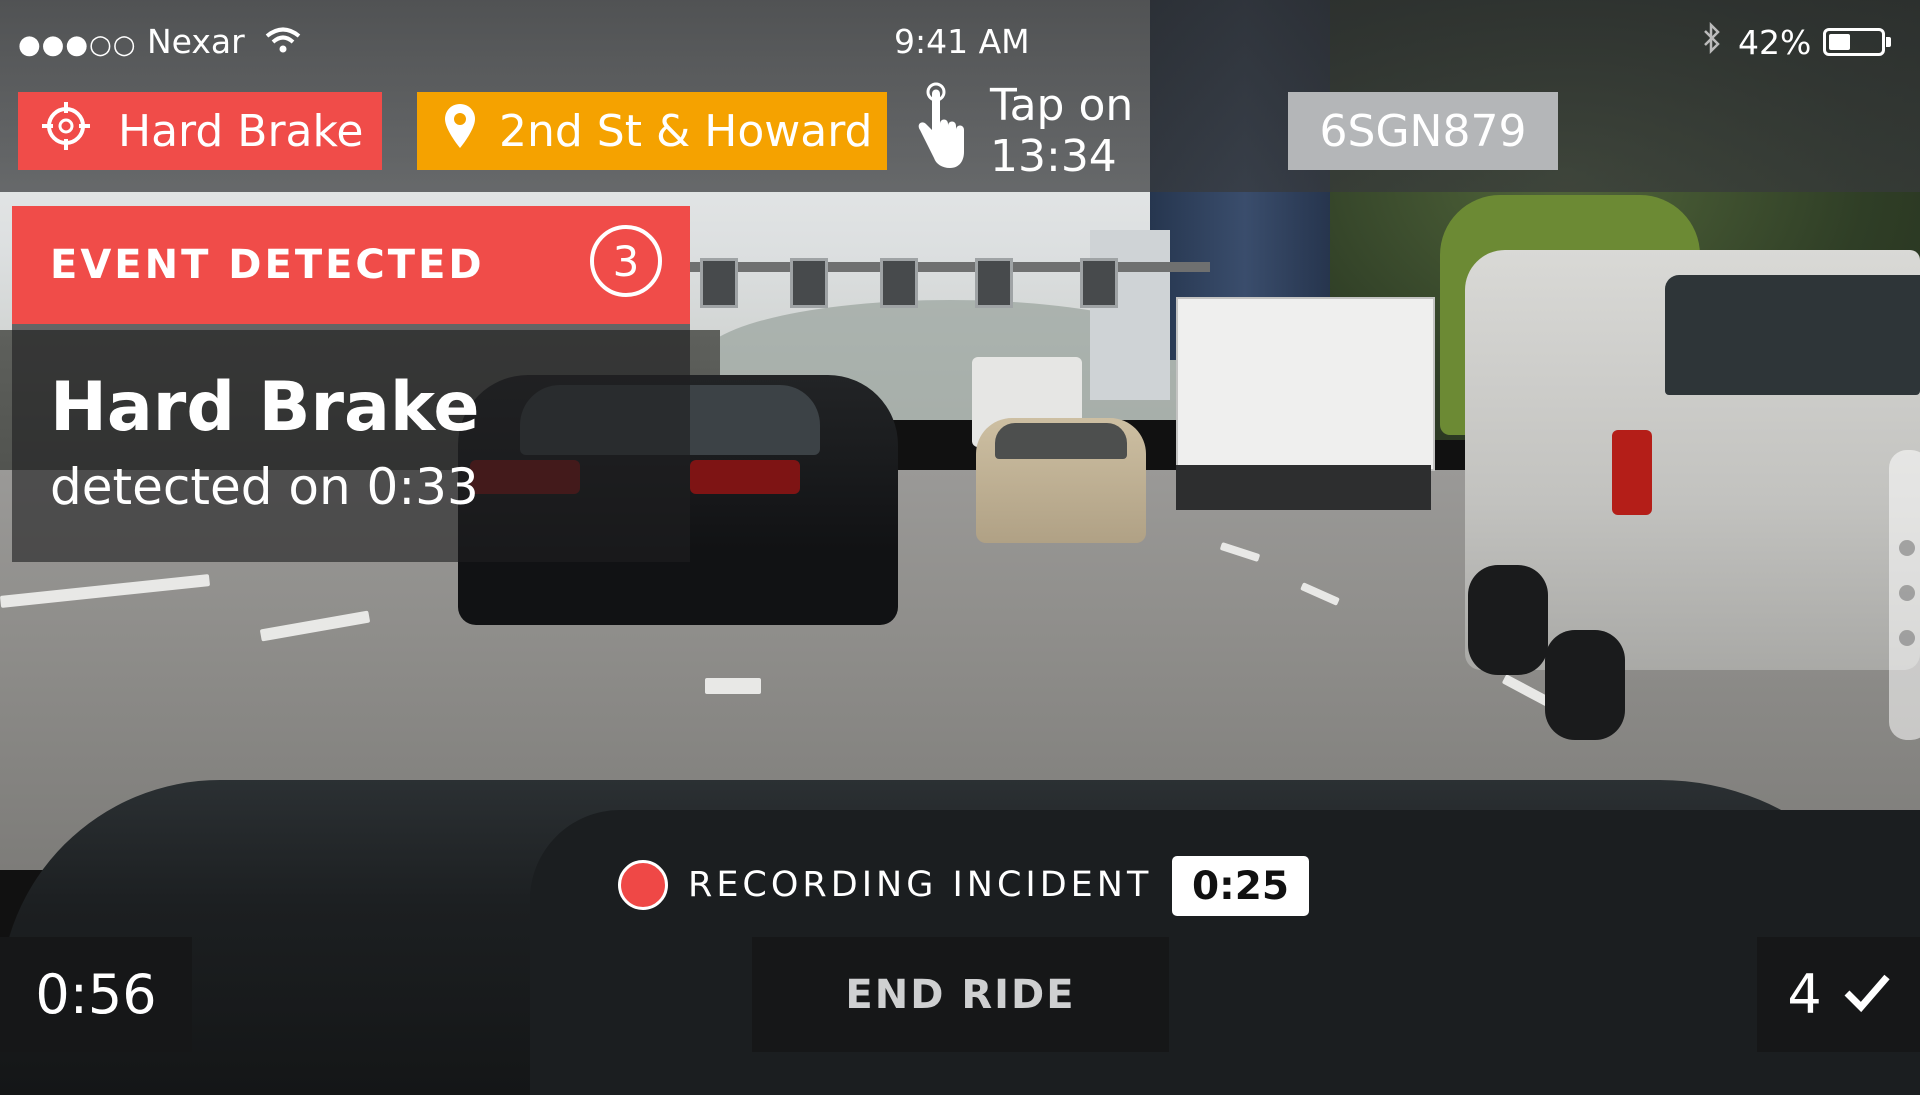 The height and width of the screenshot is (1095, 1920). I want to click on license-plate-chip: 6SGN879, so click(1423, 131).